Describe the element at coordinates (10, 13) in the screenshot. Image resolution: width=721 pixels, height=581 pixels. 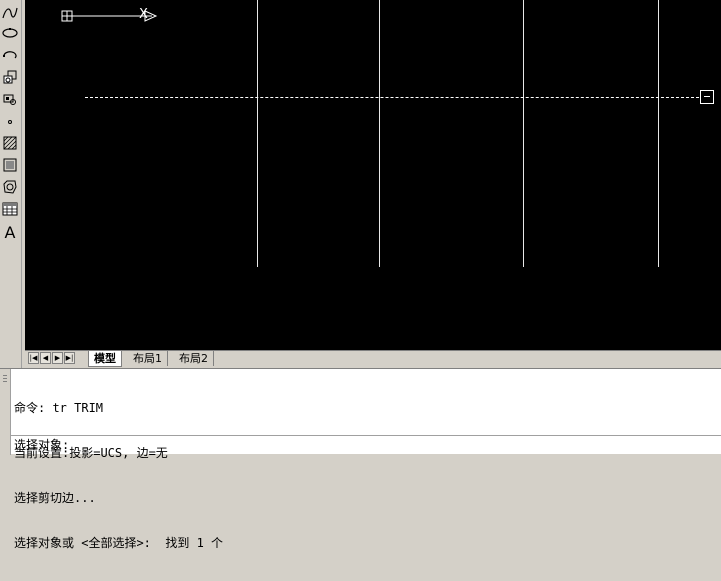
I see `spline-icon` at that location.